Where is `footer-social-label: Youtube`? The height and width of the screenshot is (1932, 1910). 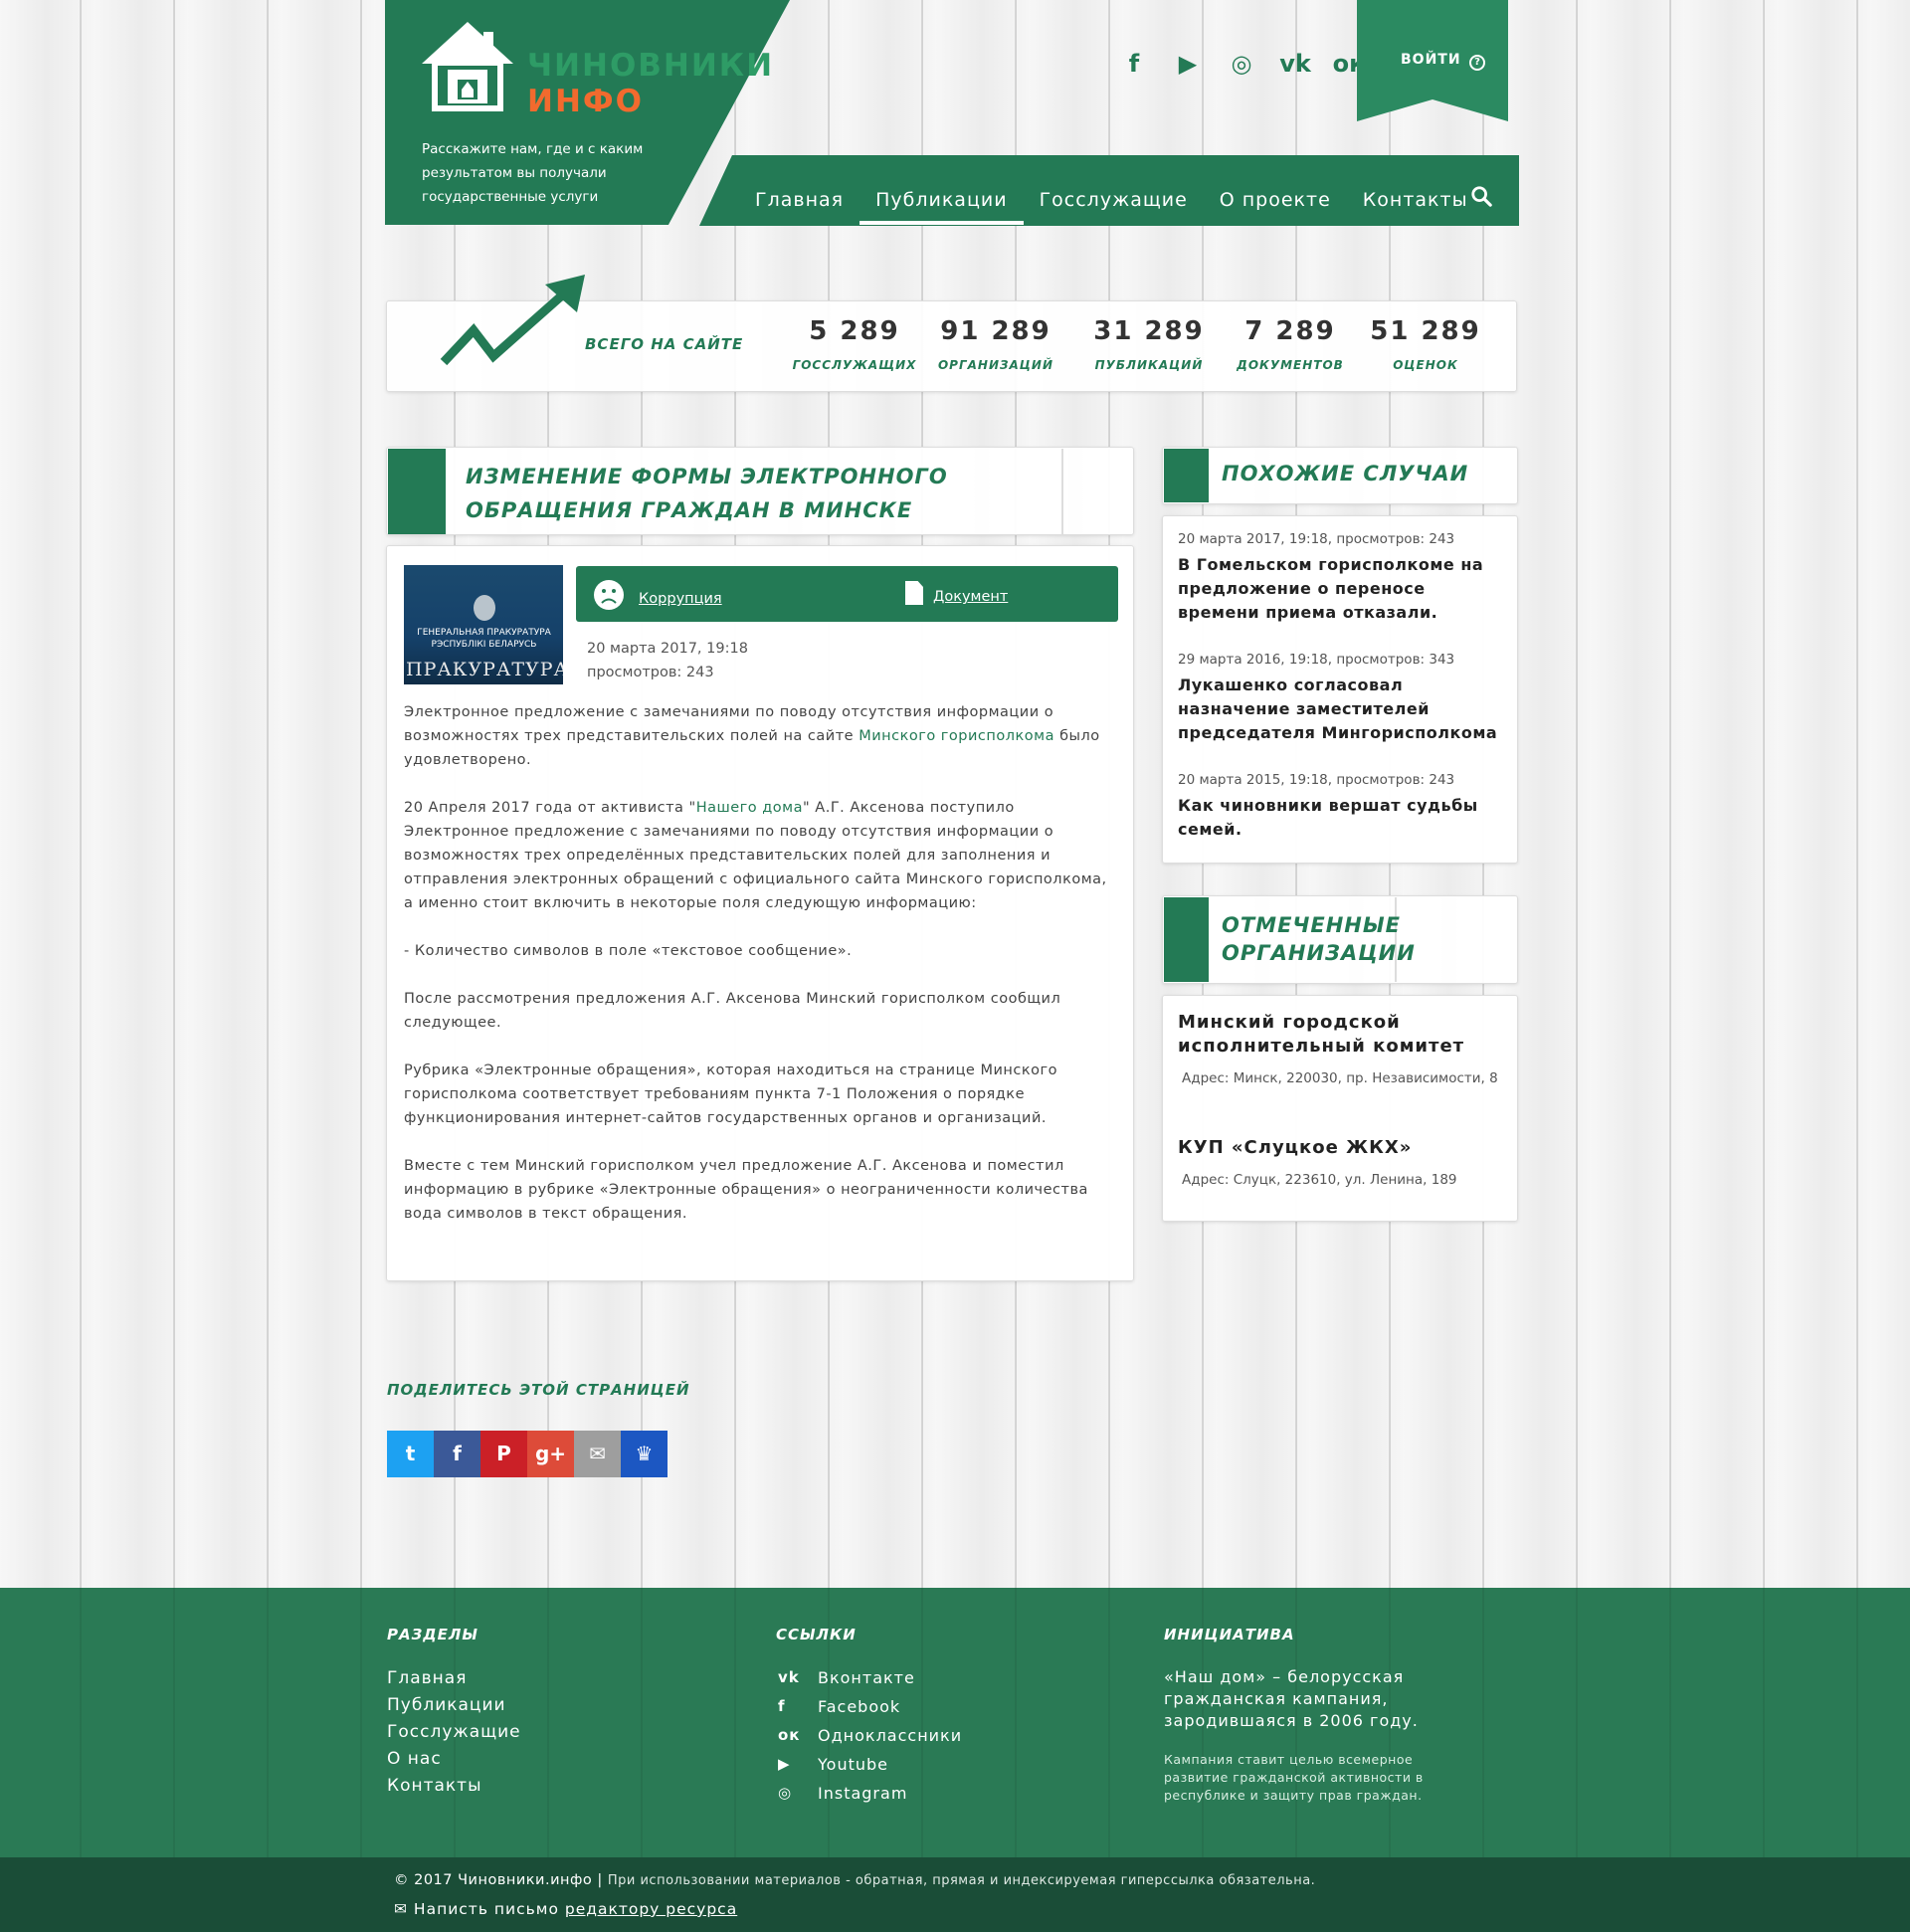 footer-social-label: Youtube is located at coordinates (853, 1764).